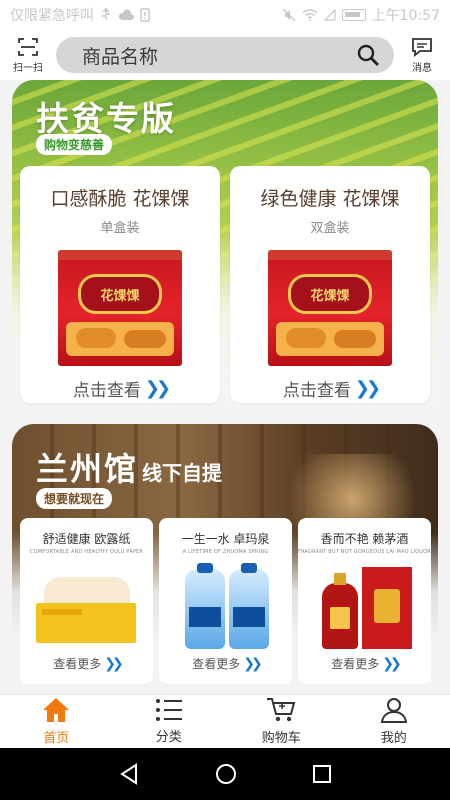 The height and width of the screenshot is (800, 450). I want to click on card-title: 舒适健康 欧露纸, so click(86, 539).